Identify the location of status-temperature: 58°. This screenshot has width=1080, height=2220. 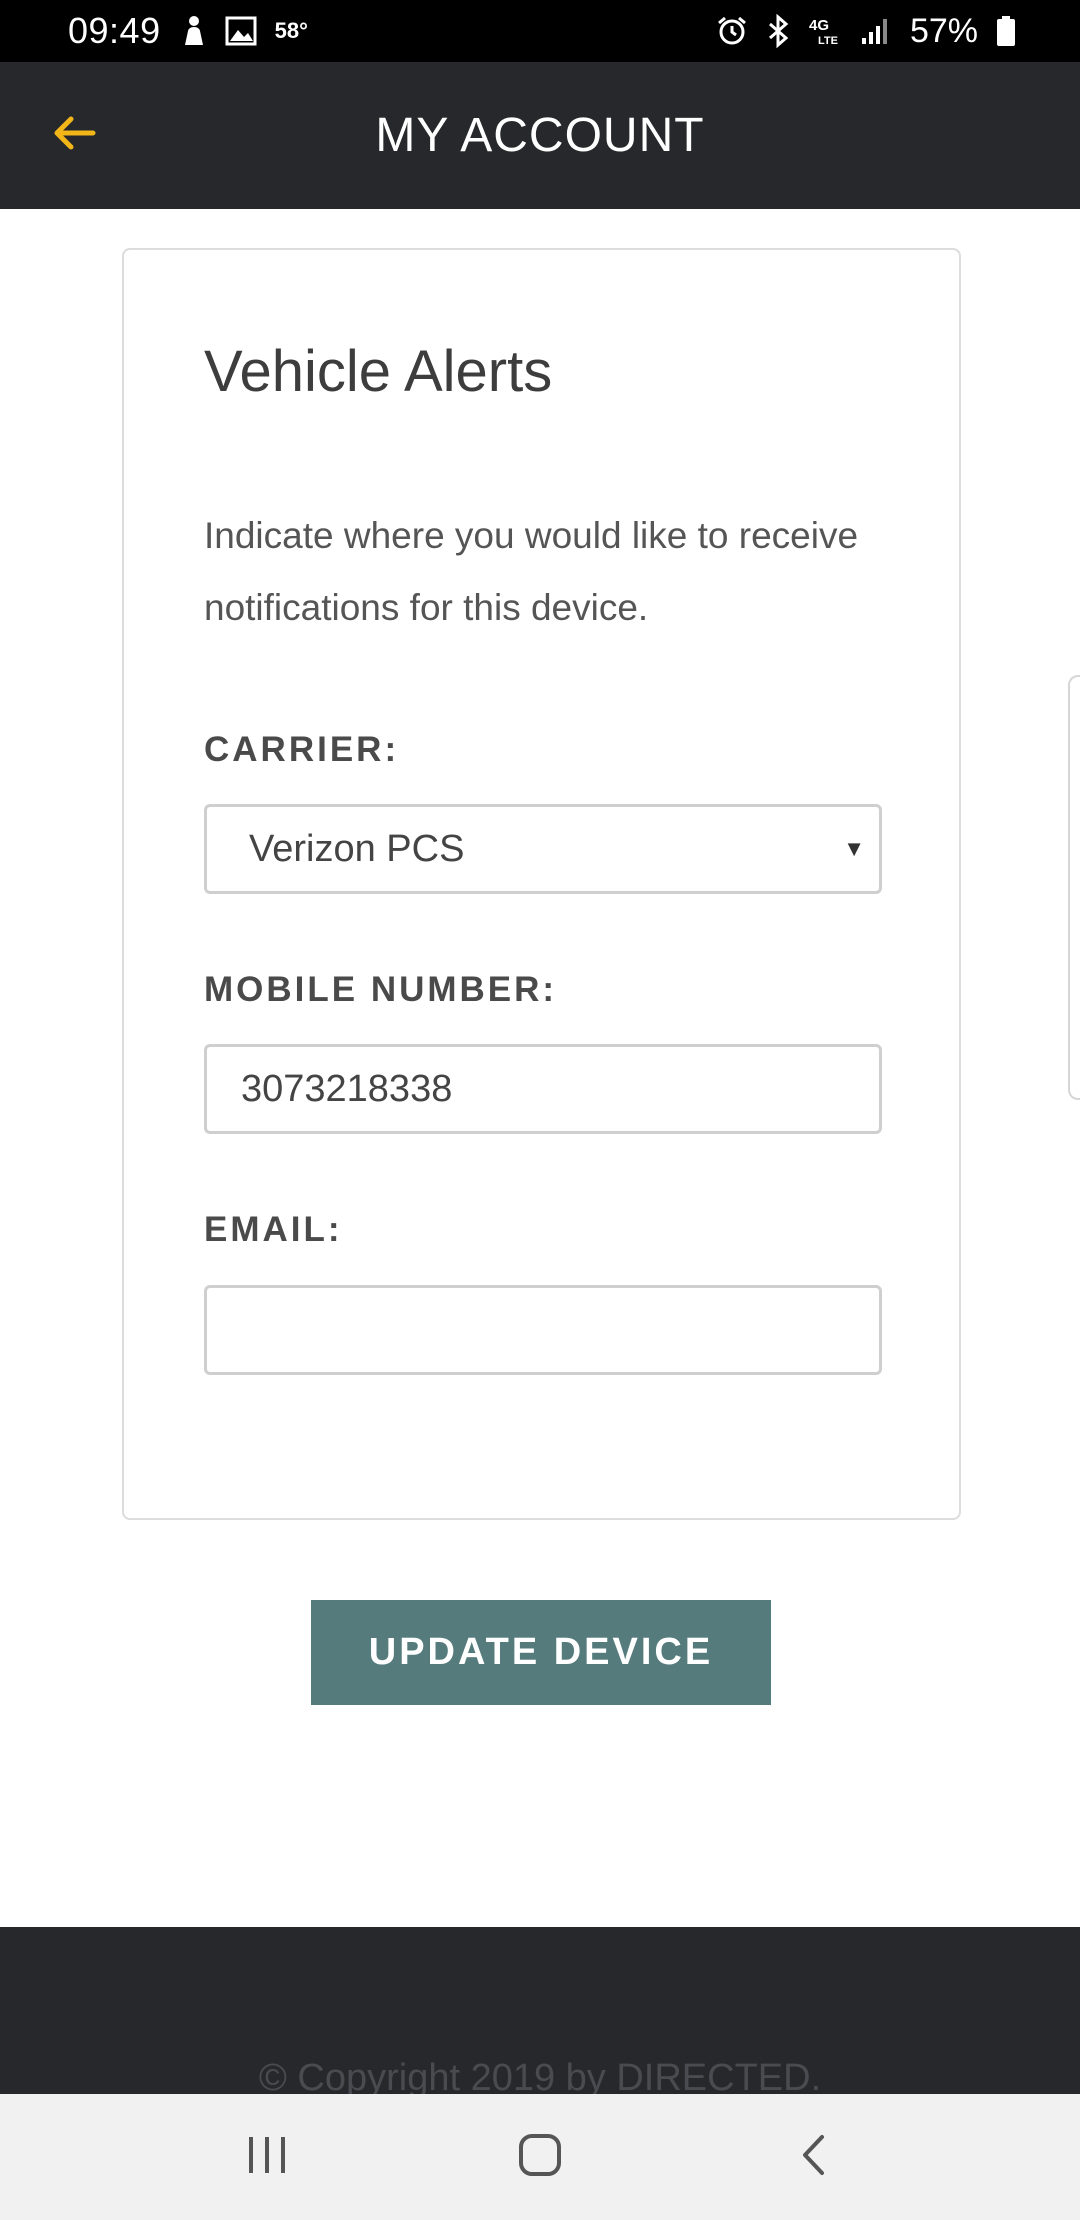
(291, 30).